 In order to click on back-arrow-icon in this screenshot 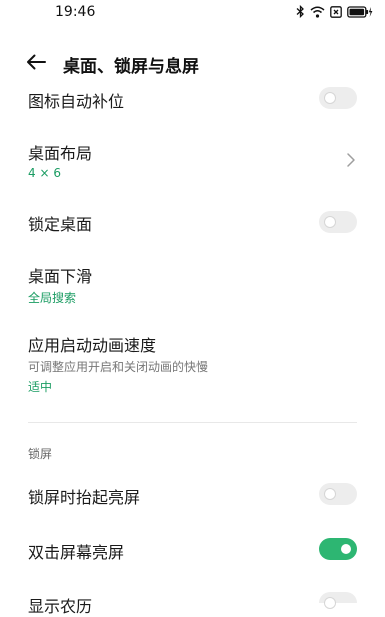, I will do `click(36, 64)`.